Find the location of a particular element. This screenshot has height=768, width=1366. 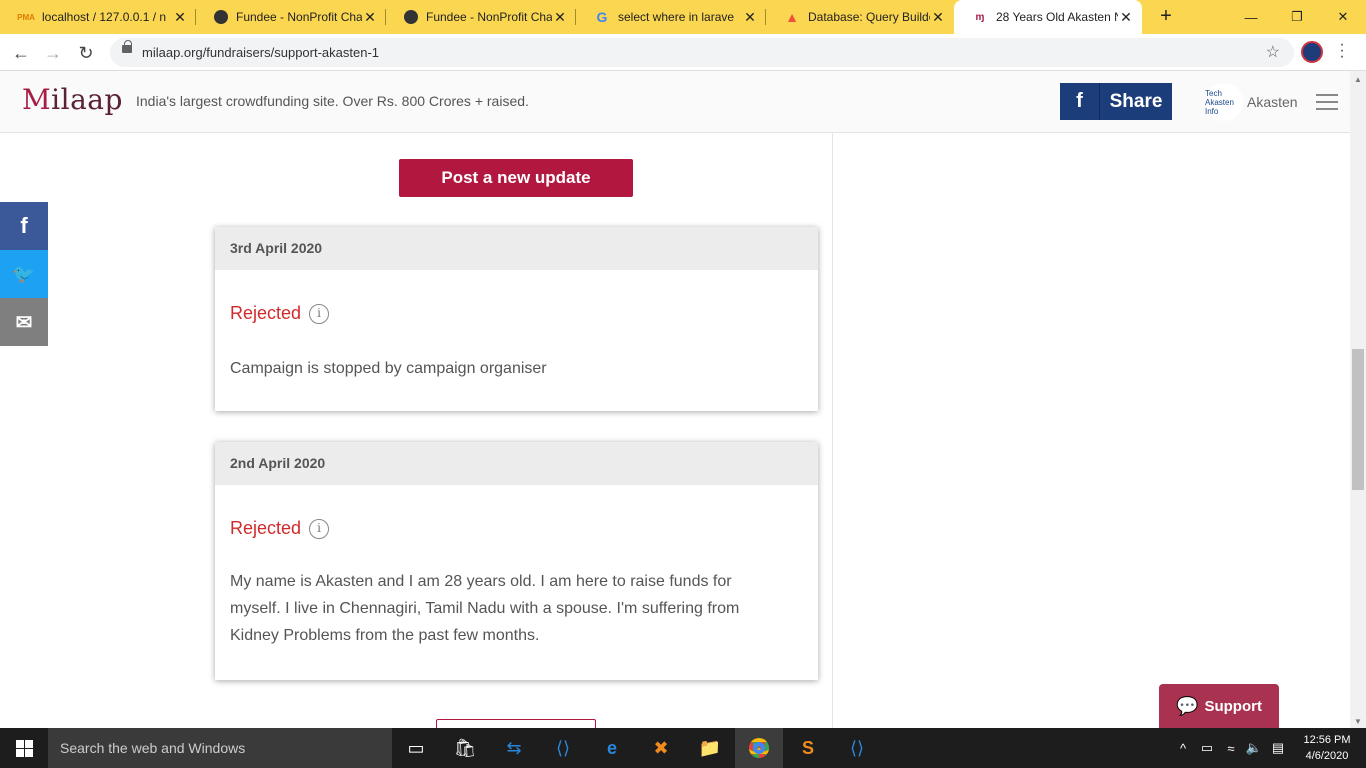

back-icon: ← is located at coordinates (21, 53).